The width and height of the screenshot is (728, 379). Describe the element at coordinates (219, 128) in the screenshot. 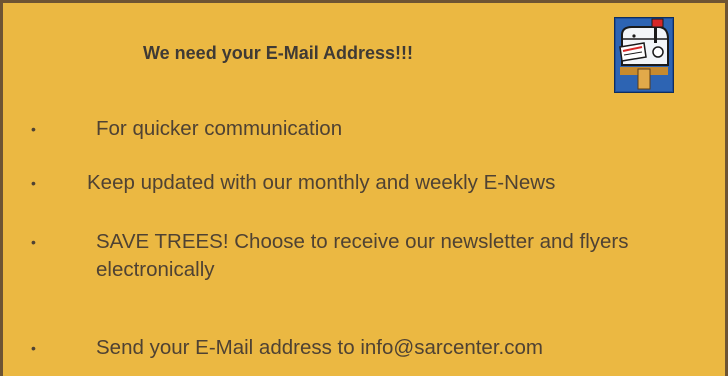

I see `list-item-text: For quicker communication` at that location.